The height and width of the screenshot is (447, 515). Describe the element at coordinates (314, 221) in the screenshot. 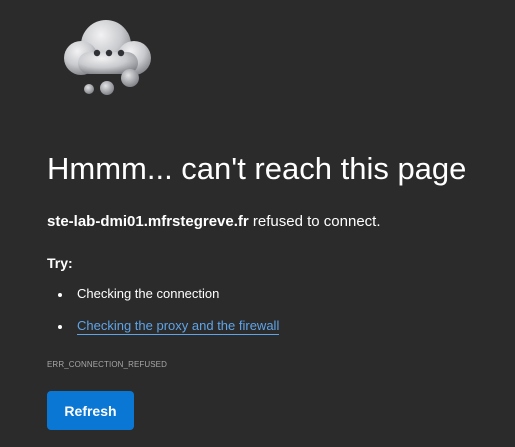

I see `error-message-suffix: refused to connect.` at that location.